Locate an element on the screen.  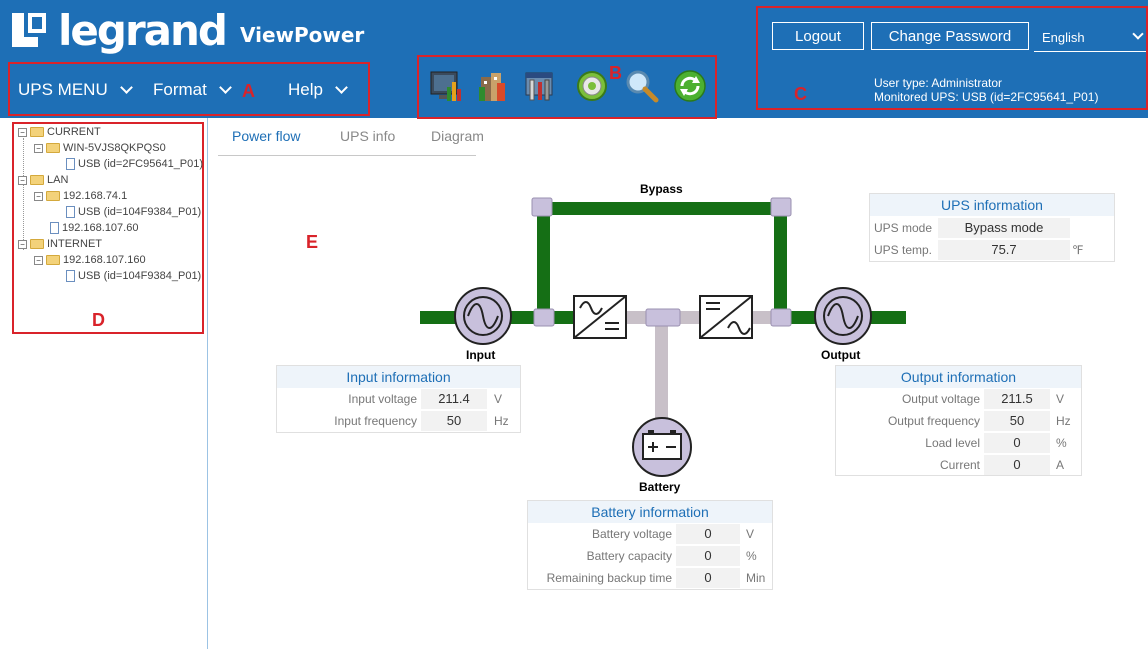
battery-capacity-unit: % is located at coordinates (751, 556).